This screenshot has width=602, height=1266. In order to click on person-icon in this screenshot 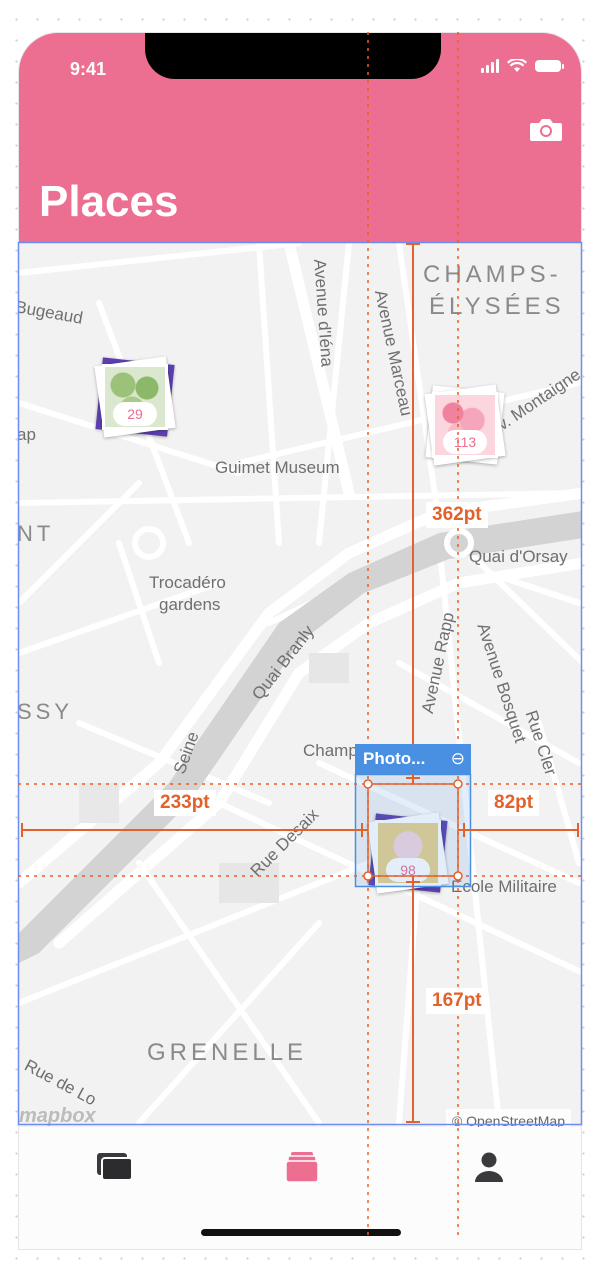, I will do `click(489, 1167)`.